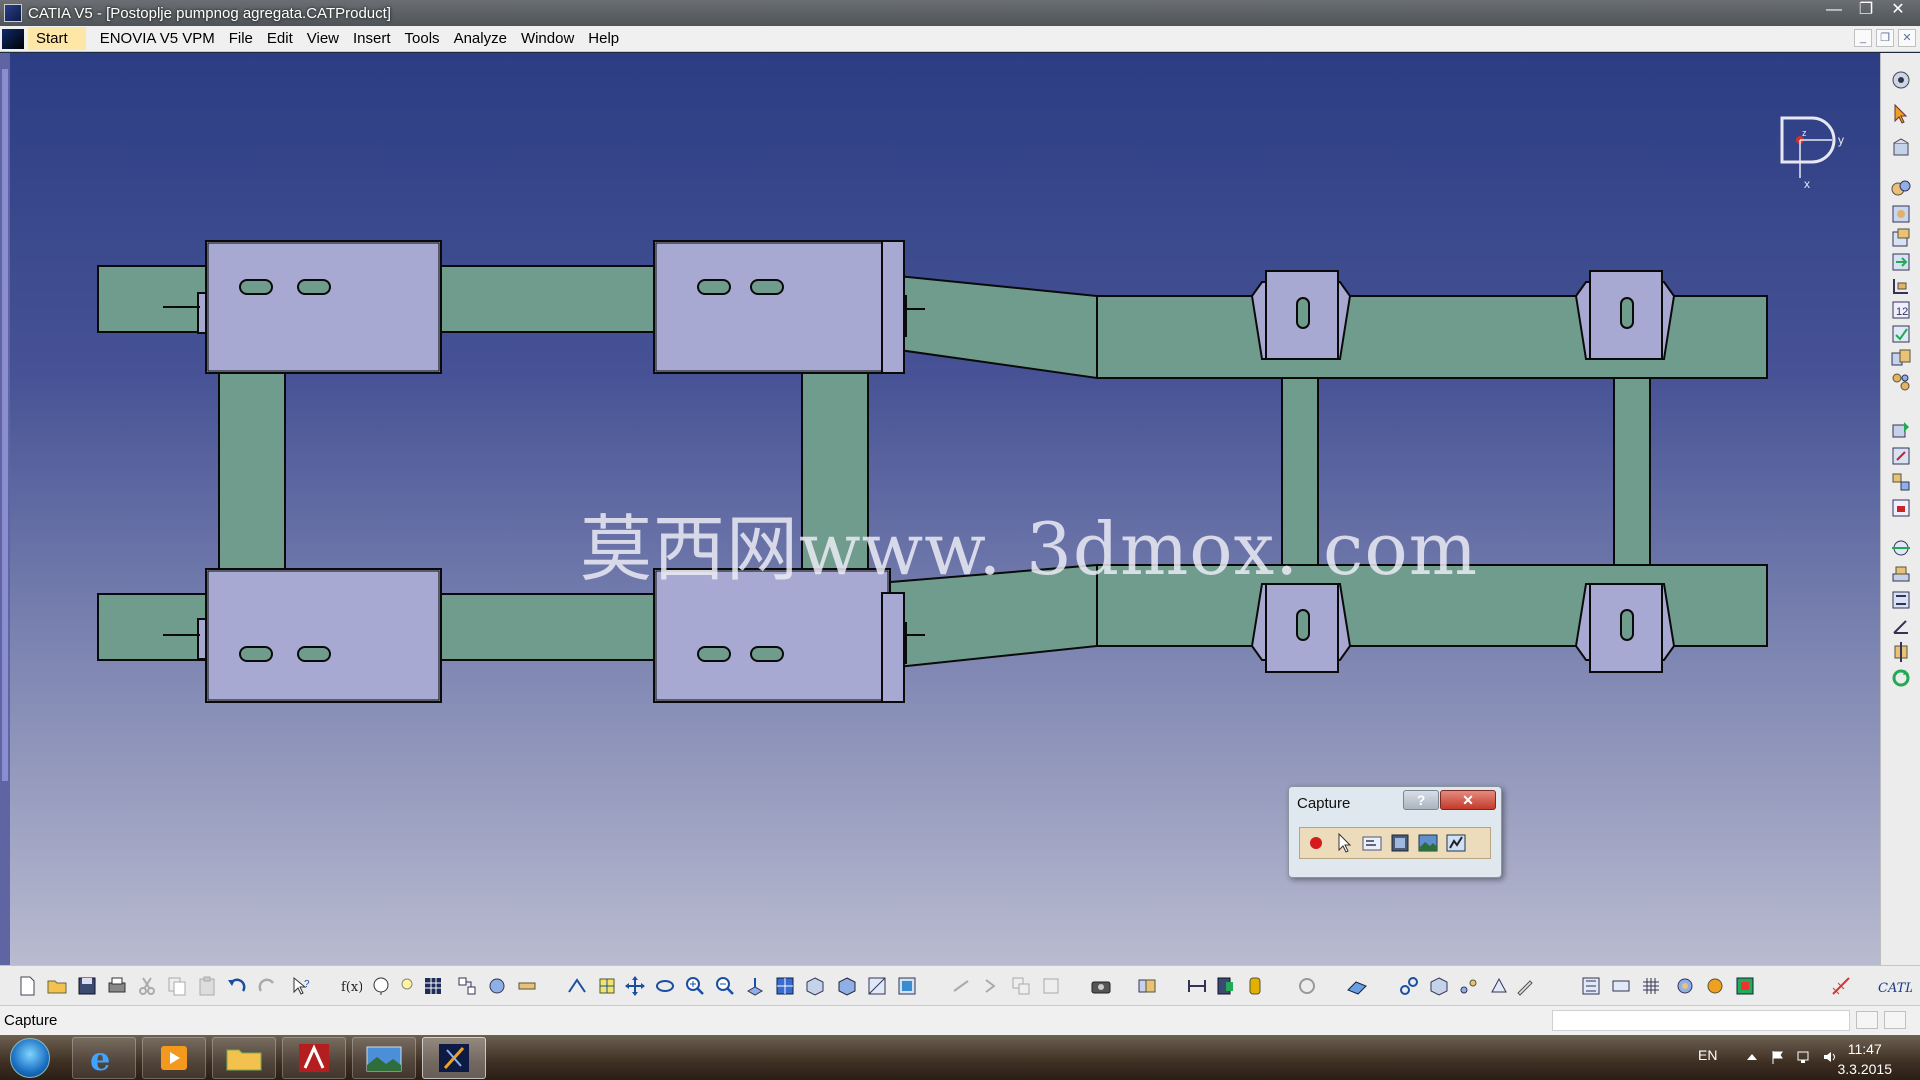 The width and height of the screenshot is (1920, 1080). Describe the element at coordinates (1812, 153) in the screenshot. I see `compass-icon: y x z` at that location.